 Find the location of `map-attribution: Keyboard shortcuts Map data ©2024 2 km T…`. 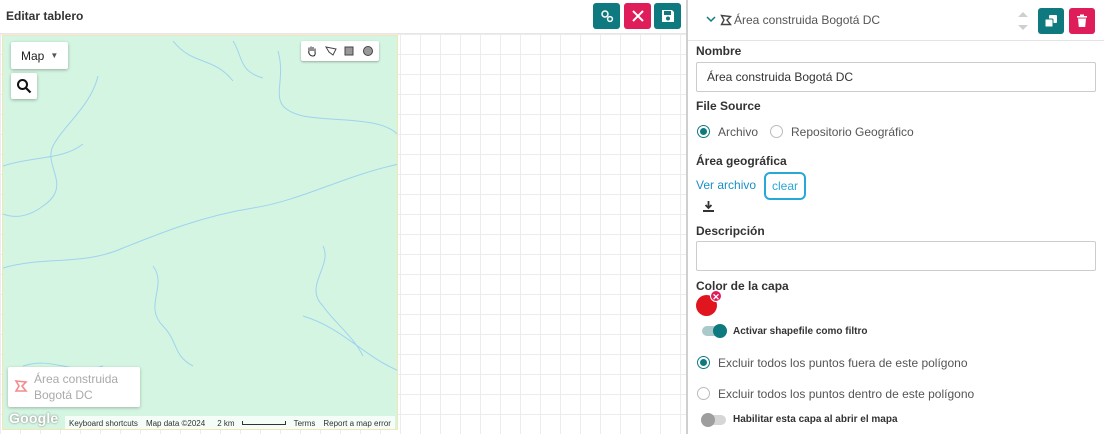

map-attribution: Keyboard shortcuts Map data ©2024 2 km T… is located at coordinates (230, 422).